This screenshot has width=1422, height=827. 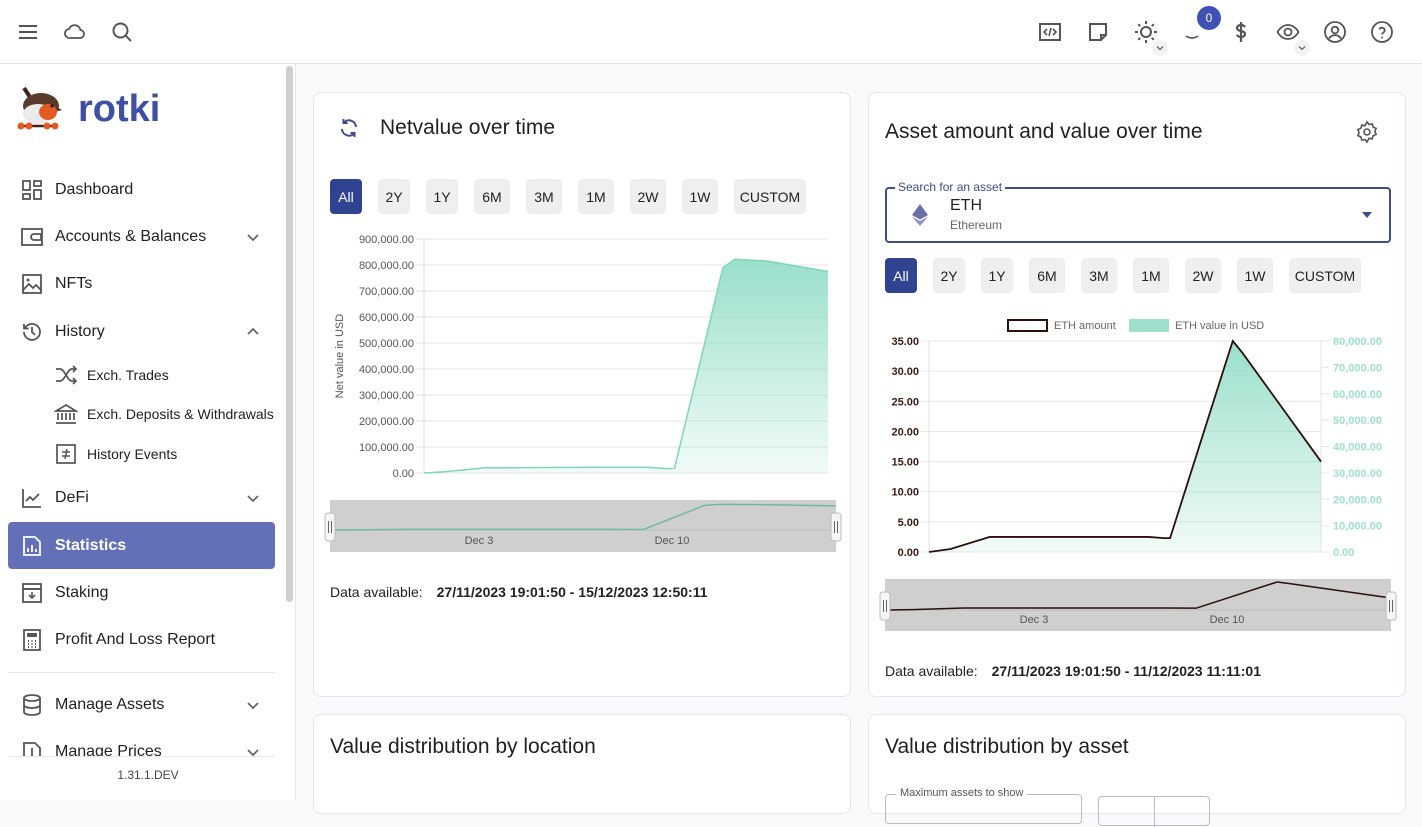 What do you see at coordinates (1160, 48) in the screenshot?
I see `theme-chevron-down-icon` at bounding box center [1160, 48].